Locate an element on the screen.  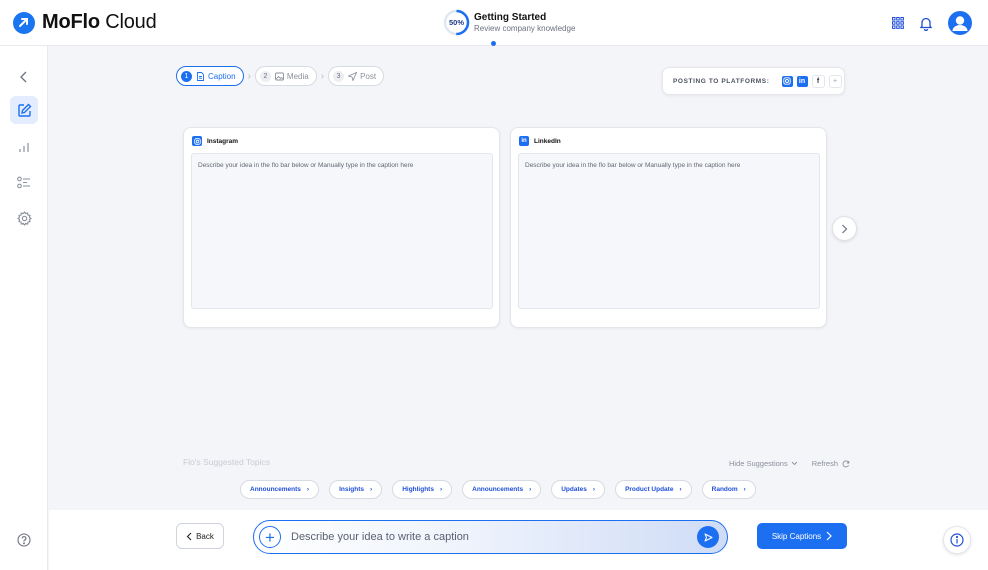
progress-percent: 50% is located at coordinates (456, 22).